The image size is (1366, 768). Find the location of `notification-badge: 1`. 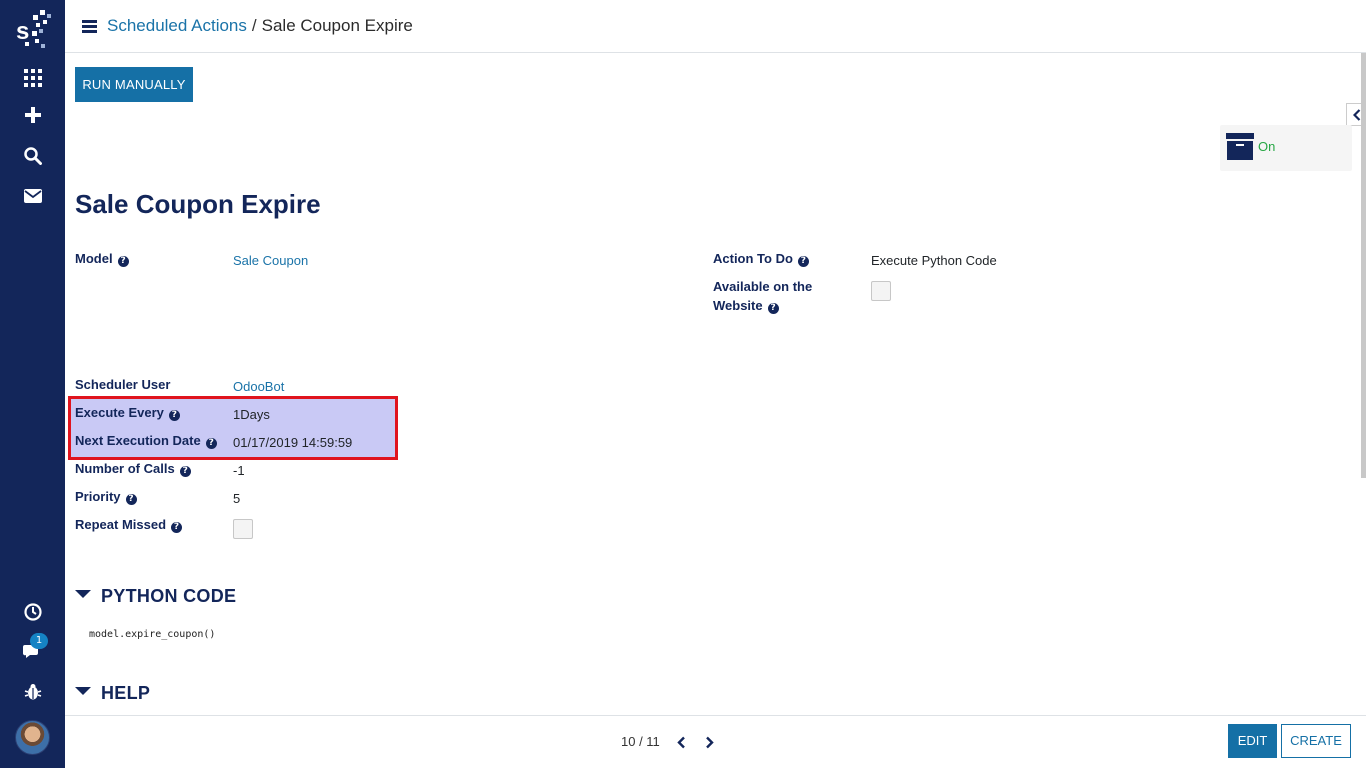

notification-badge: 1 is located at coordinates (39, 641).